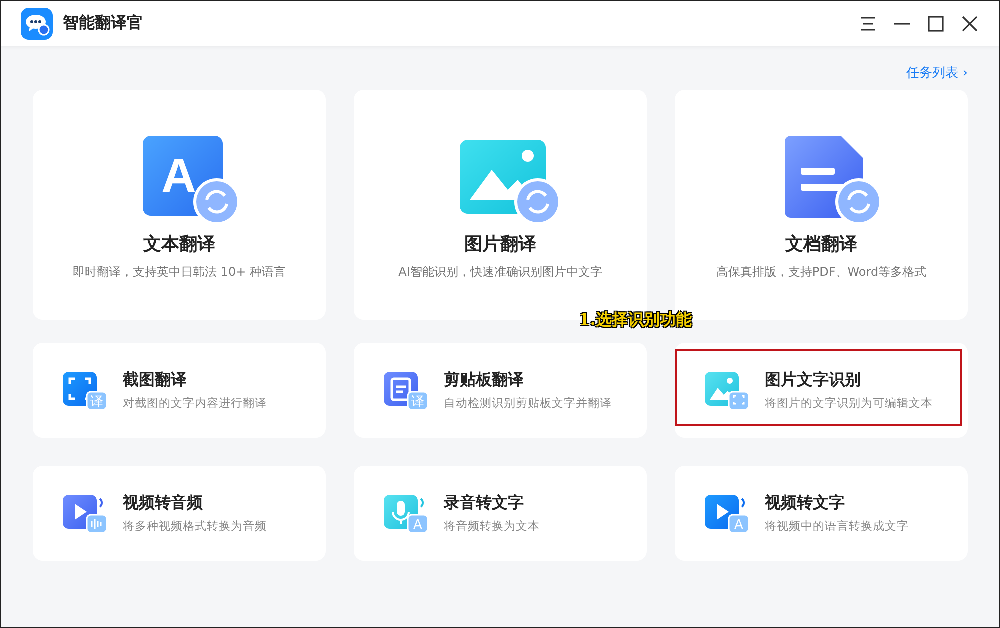  What do you see at coordinates (195, 526) in the screenshot?
I see `tool-description: 将多种视频格式转换为音频` at bounding box center [195, 526].